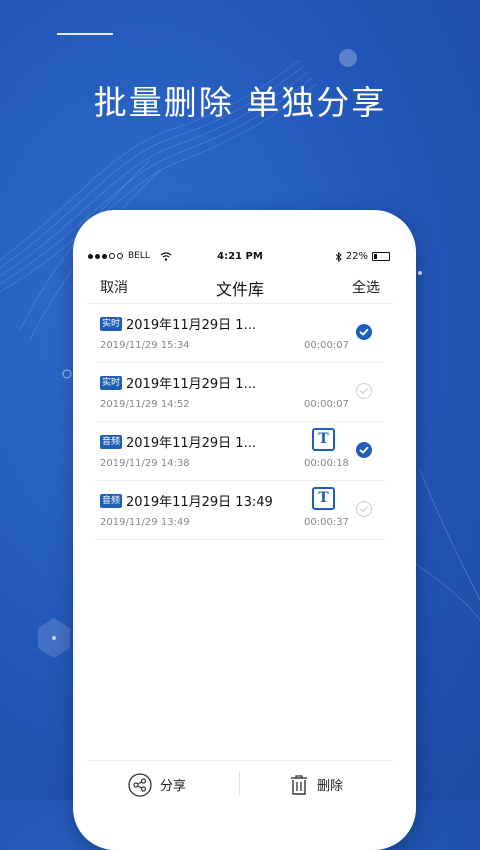 The height and width of the screenshot is (850, 480). I want to click on share-icon, so click(140, 784).